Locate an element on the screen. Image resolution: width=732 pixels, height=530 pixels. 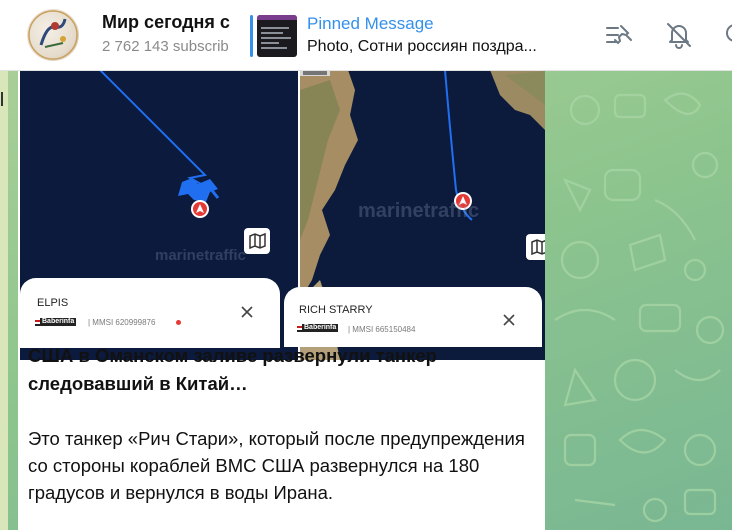
side-panel-edge is located at coordinates (4, 300).